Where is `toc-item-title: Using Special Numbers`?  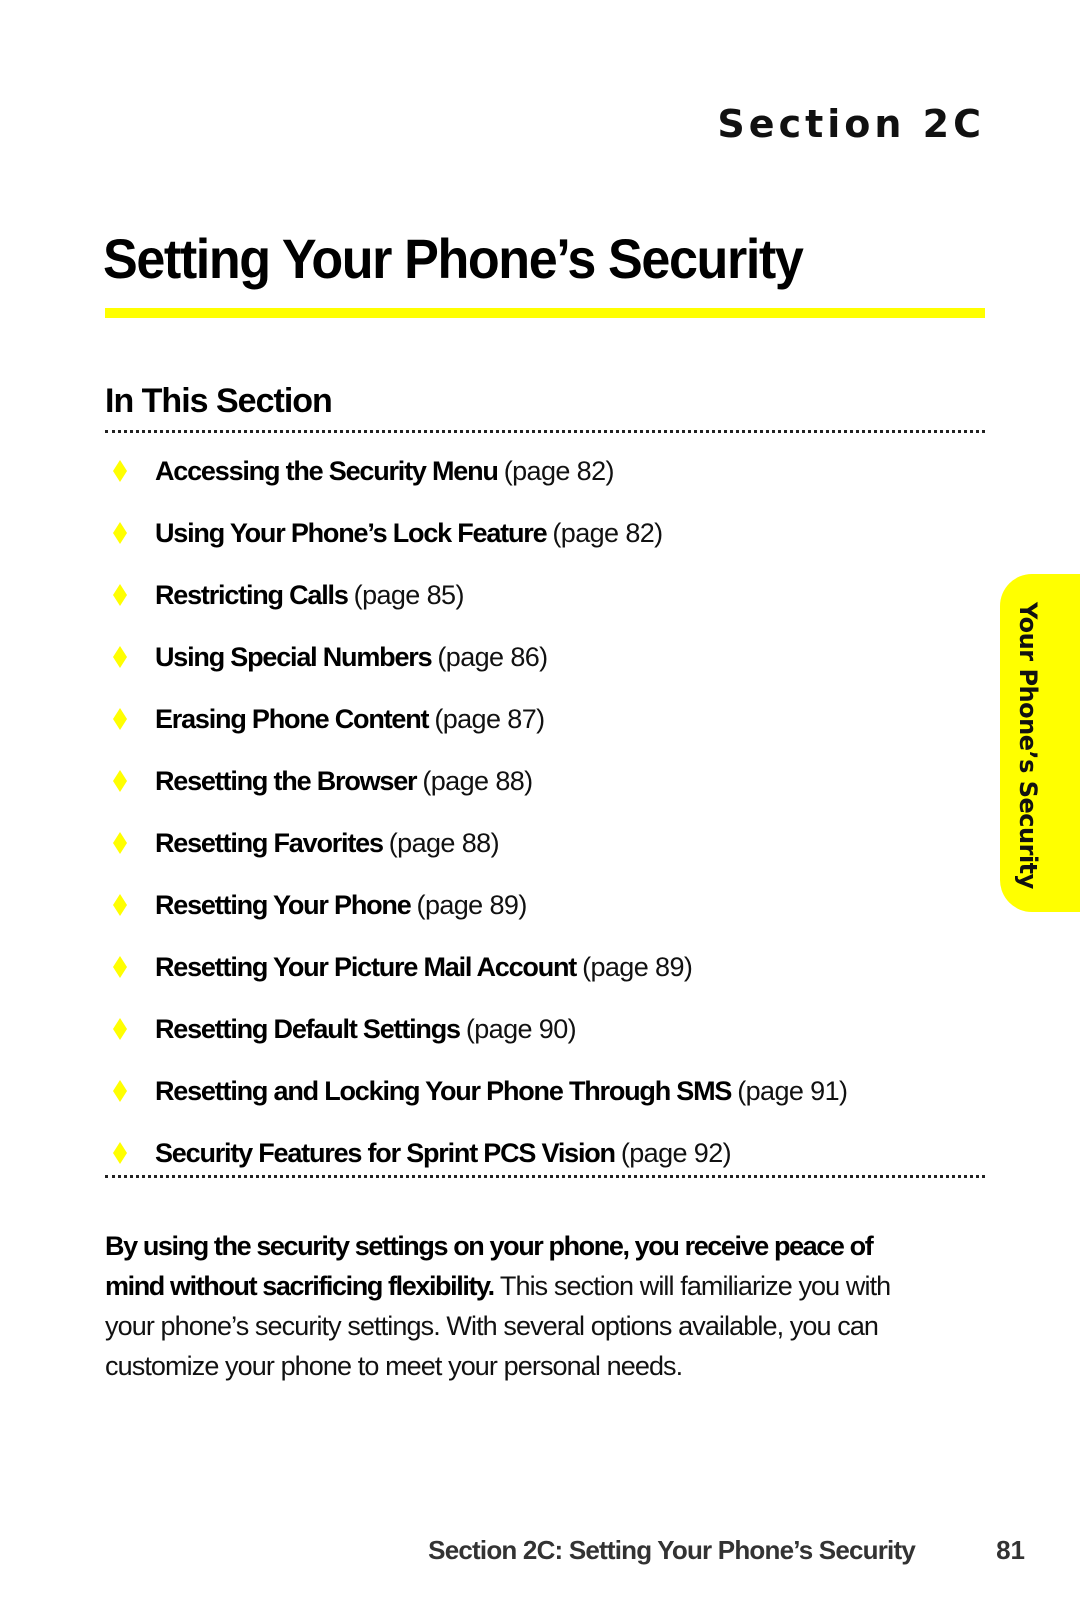
toc-item-title: Using Special Numbers is located at coordinates (294, 656).